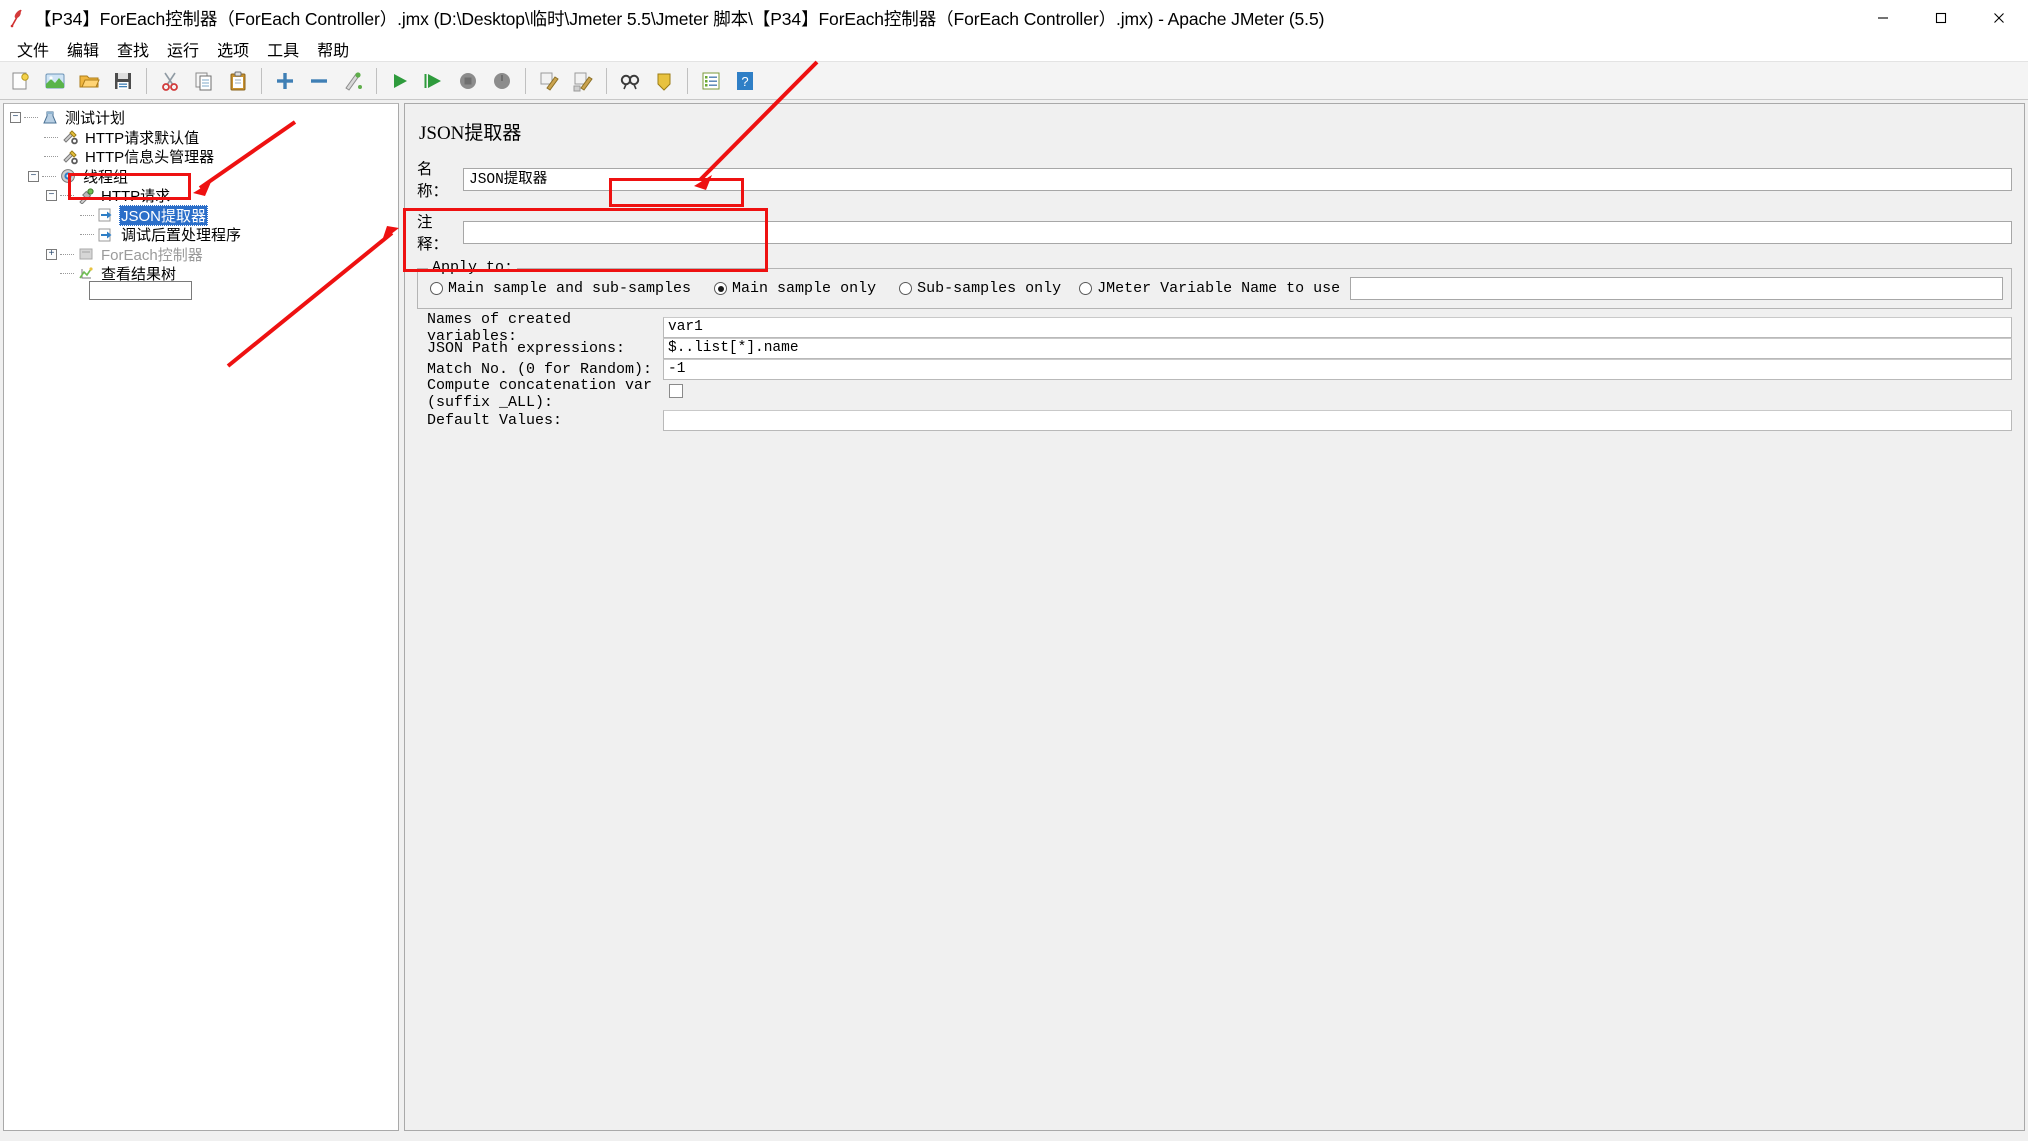 The image size is (2028, 1141). I want to click on row-json-path-expressions: JSON Path expressions: $..list[*].name, so click(1214, 348).